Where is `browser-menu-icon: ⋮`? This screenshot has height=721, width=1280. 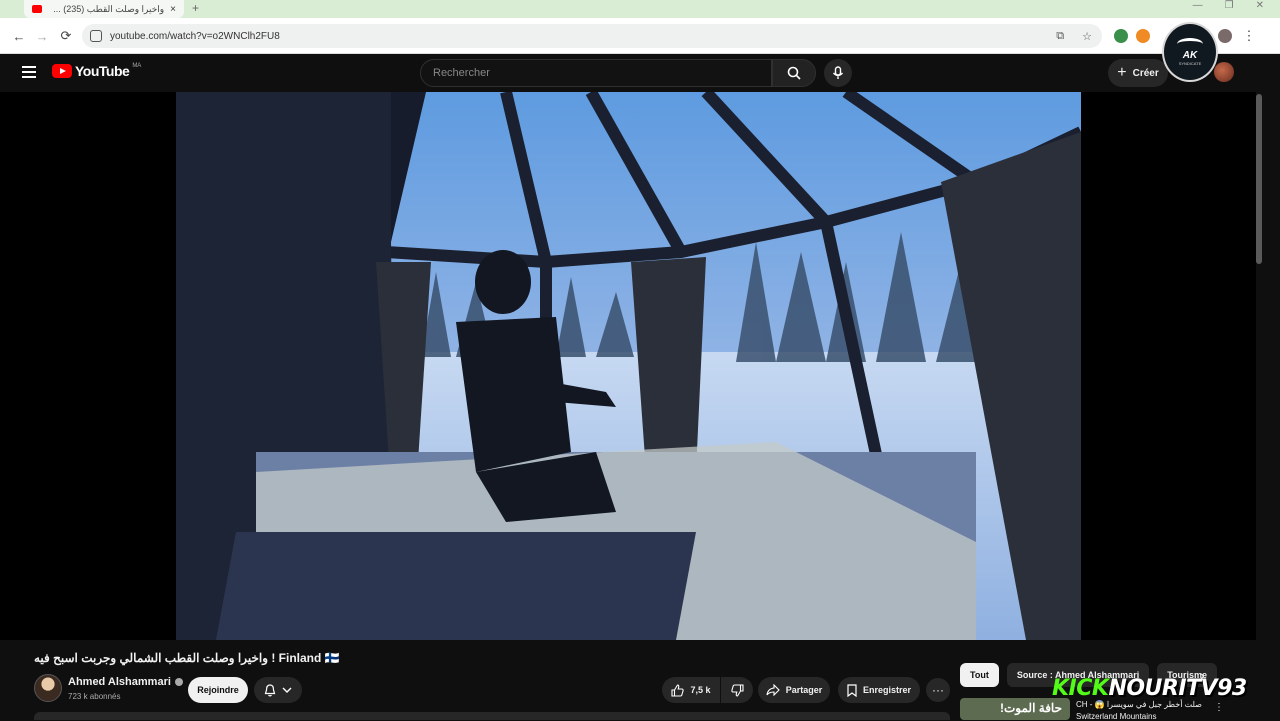 browser-menu-icon: ⋮ is located at coordinates (1249, 36).